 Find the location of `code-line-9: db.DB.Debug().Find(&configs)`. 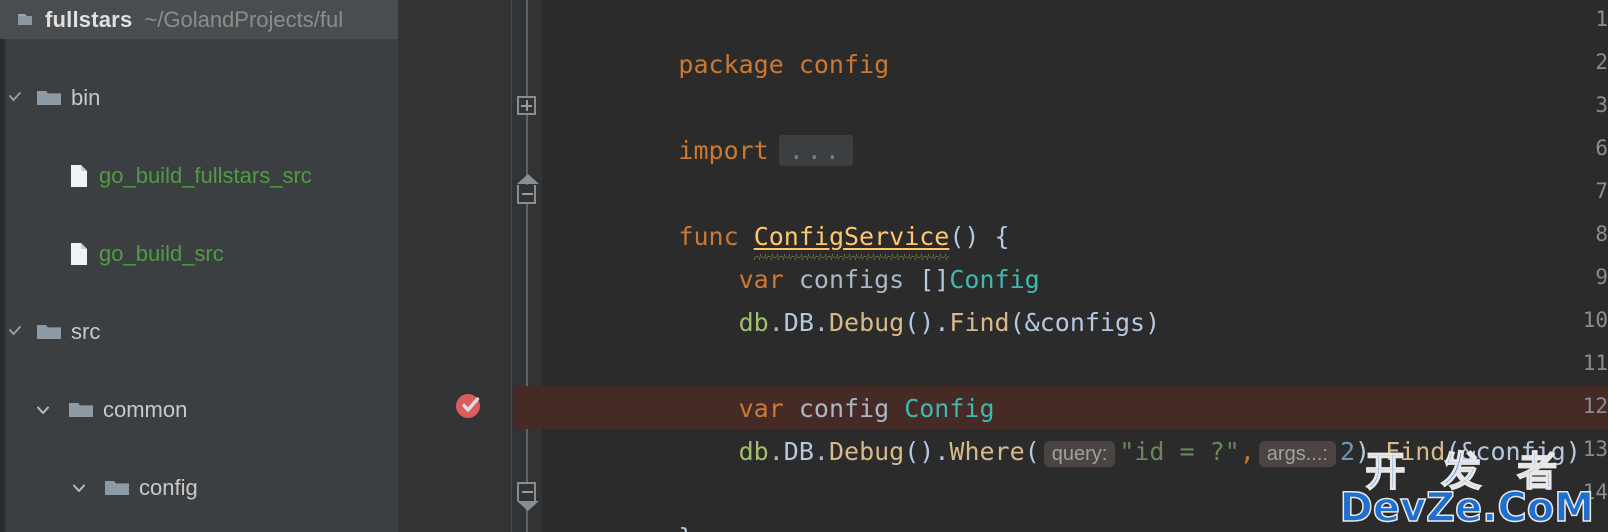

code-line-9: db.DB.Debug().Find(&configs) is located at coordinates (1075, 297).